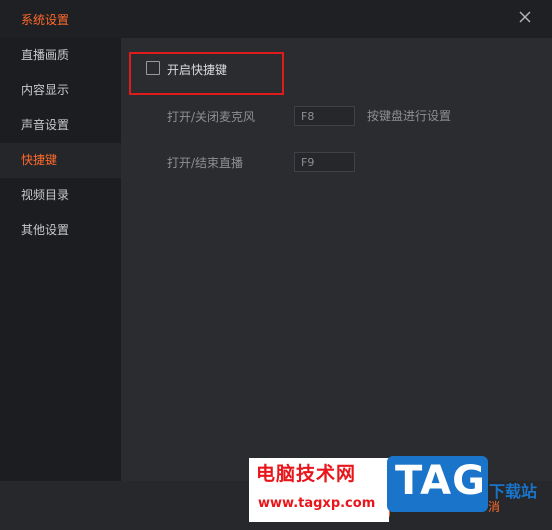 The width and height of the screenshot is (552, 530). What do you see at coordinates (440, 481) in the screenshot?
I see `watermark-tag-text: TAG` at bounding box center [440, 481].